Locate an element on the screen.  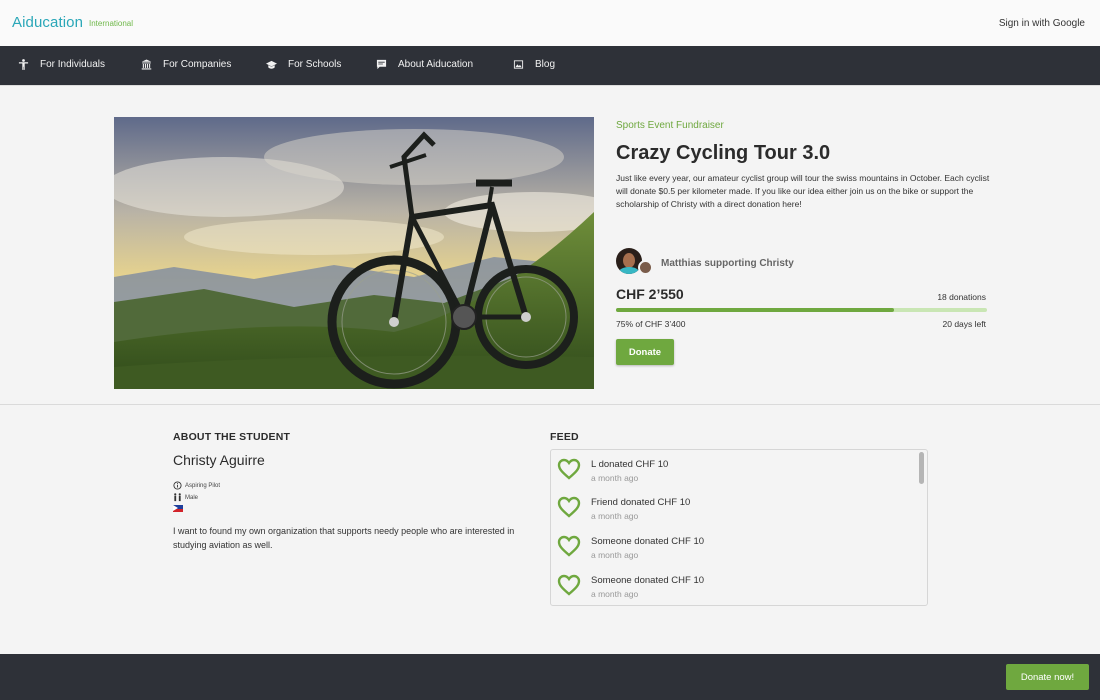
supporter-small-avatar is located at coordinates (645, 267).